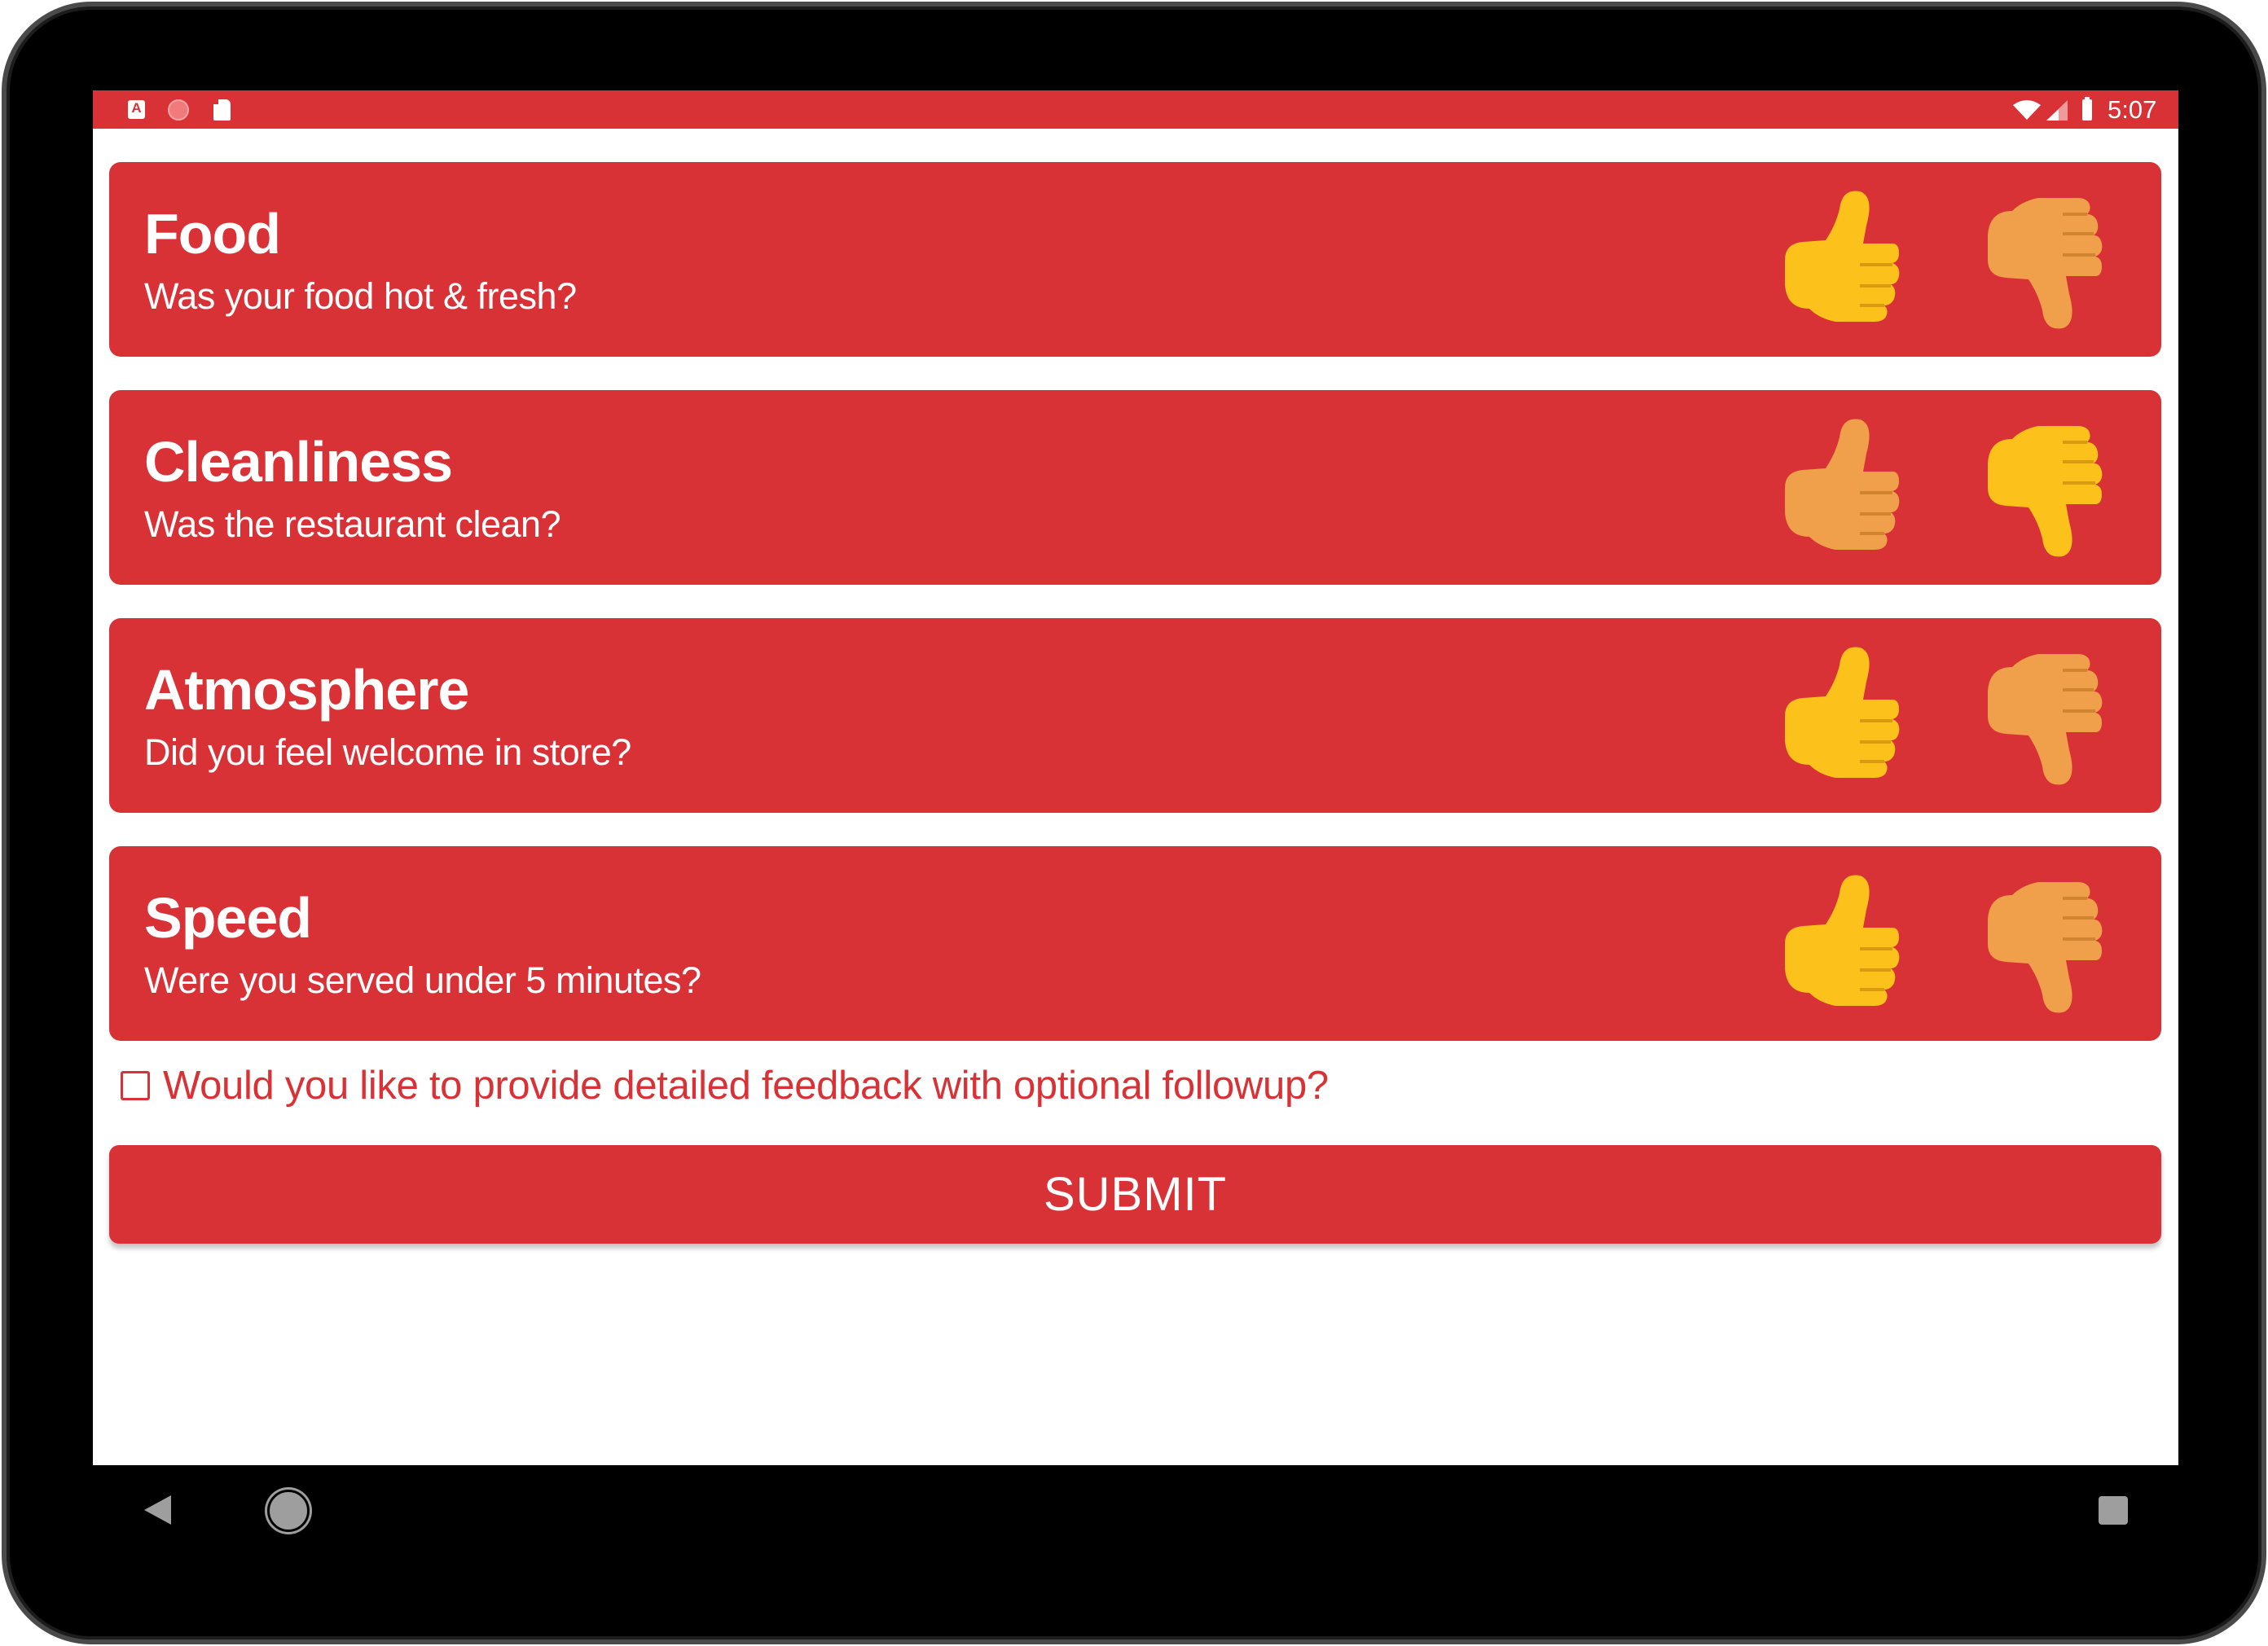  Describe the element at coordinates (1135, 1194) in the screenshot. I see `submit-button: SUBMIT` at that location.